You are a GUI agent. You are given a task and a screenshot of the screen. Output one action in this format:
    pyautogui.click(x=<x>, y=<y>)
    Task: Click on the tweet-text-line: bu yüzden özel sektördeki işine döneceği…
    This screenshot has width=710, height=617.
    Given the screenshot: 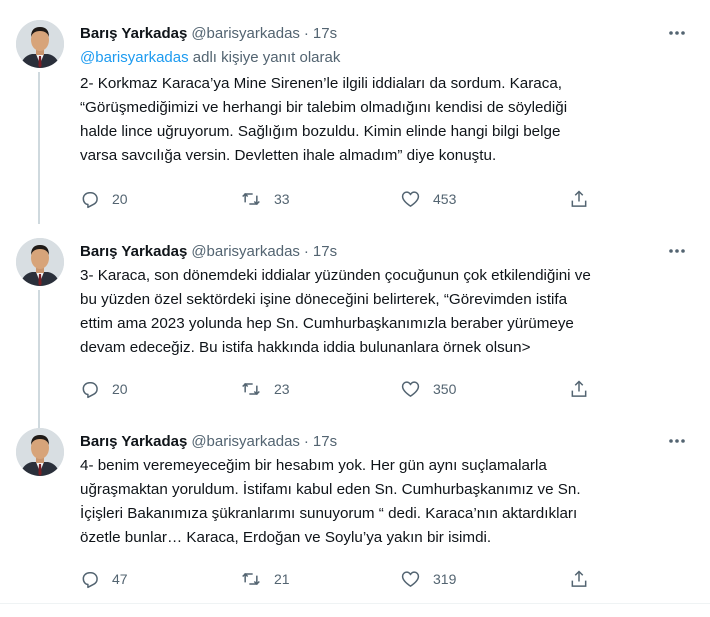 What is the action you would take?
    pyautogui.click(x=324, y=299)
    